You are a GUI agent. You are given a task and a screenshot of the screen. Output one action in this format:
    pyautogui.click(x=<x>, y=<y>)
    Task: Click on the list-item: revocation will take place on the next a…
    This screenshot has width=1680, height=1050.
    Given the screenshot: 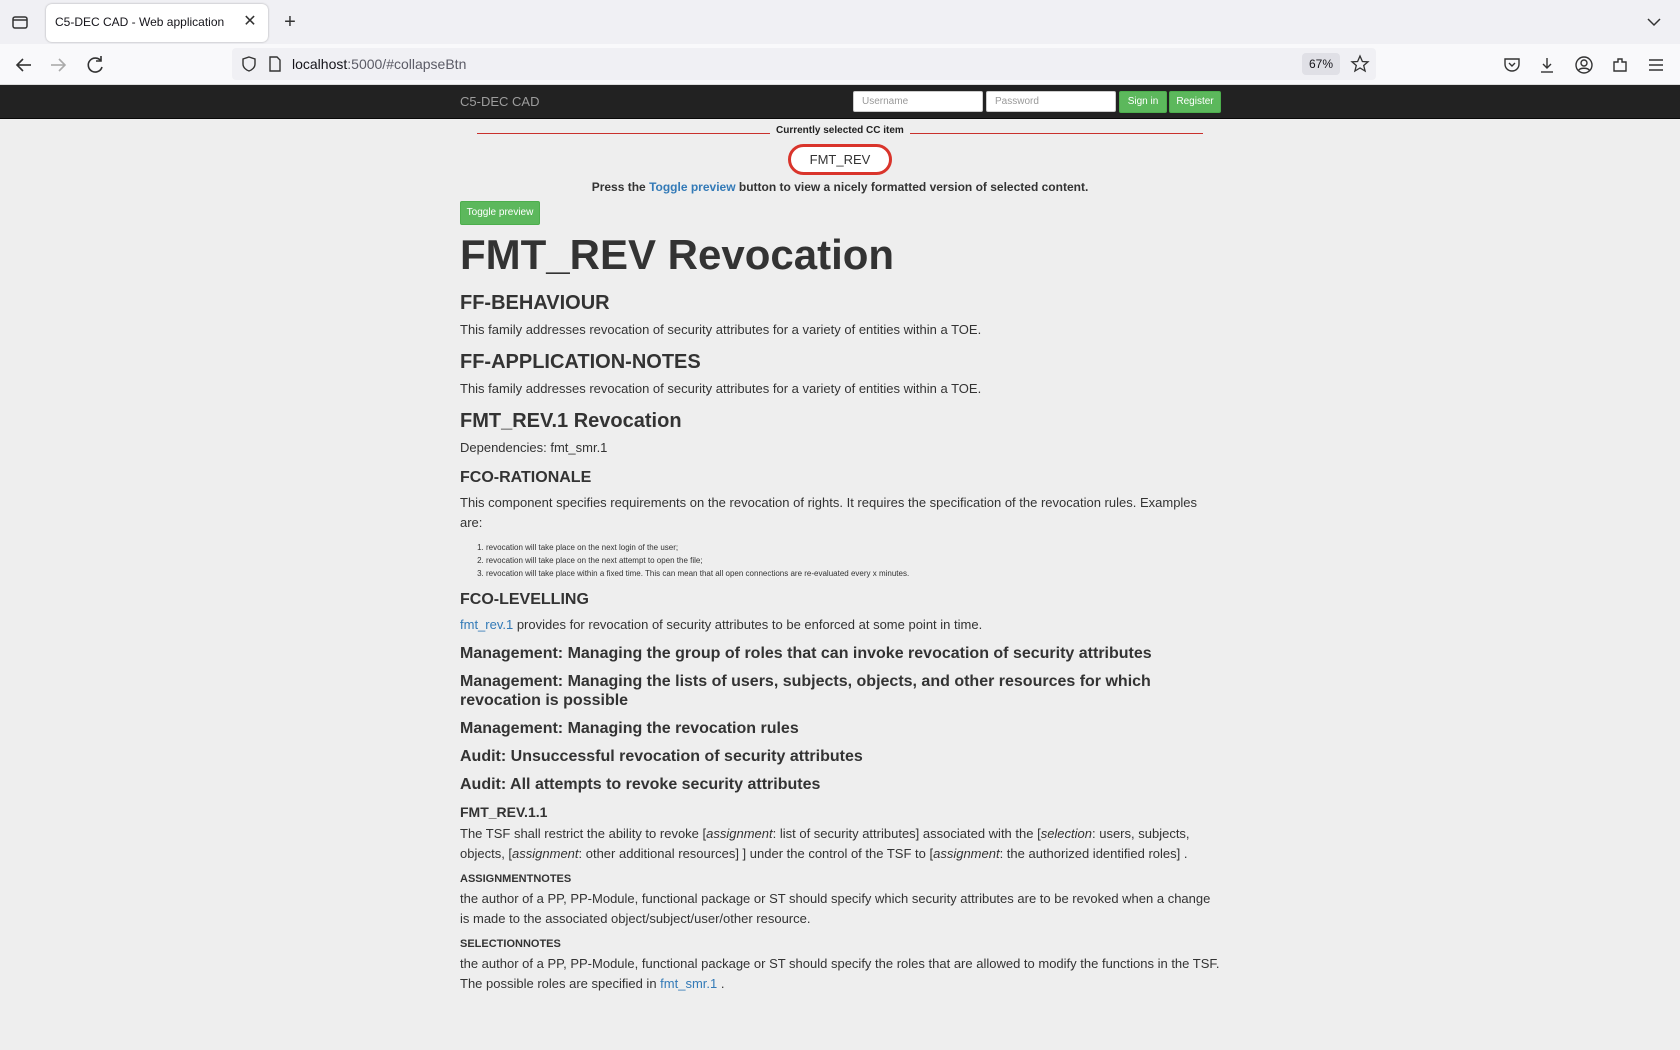 What is the action you would take?
    pyautogui.click(x=853, y=560)
    